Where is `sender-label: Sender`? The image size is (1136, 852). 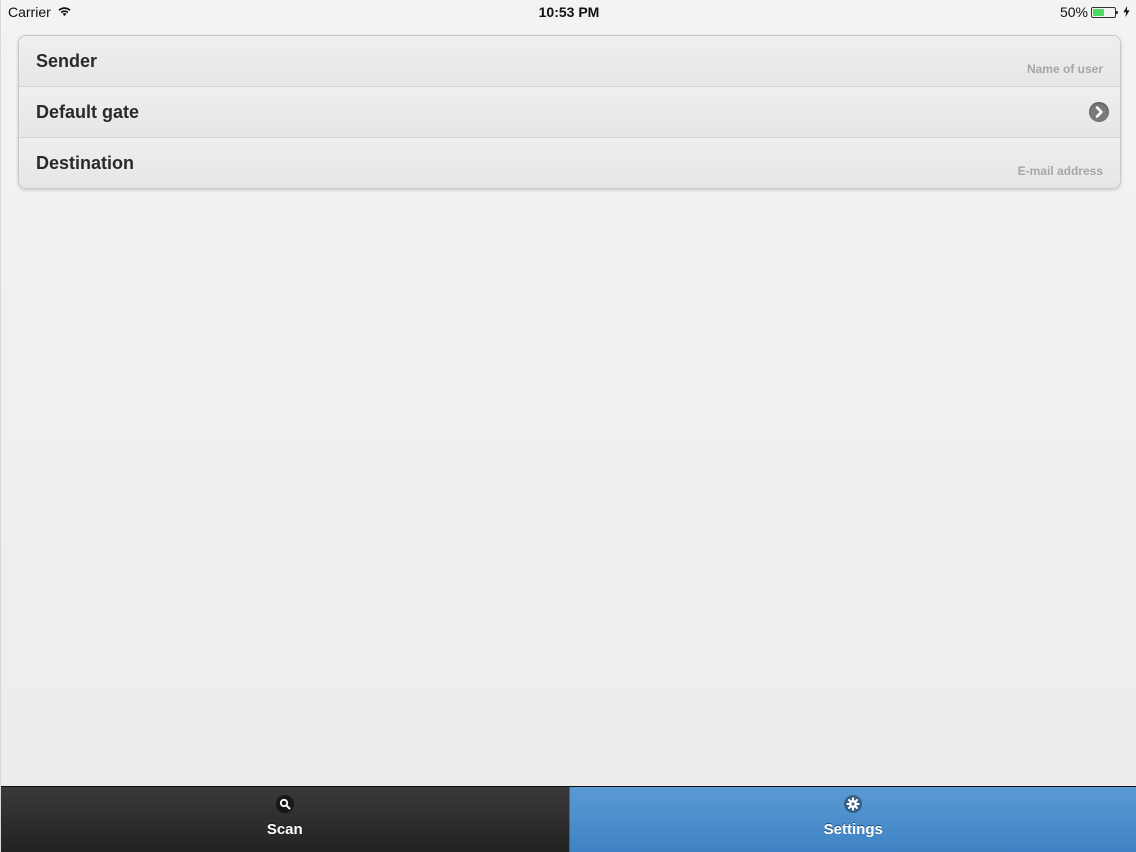 sender-label: Sender is located at coordinates (67, 61).